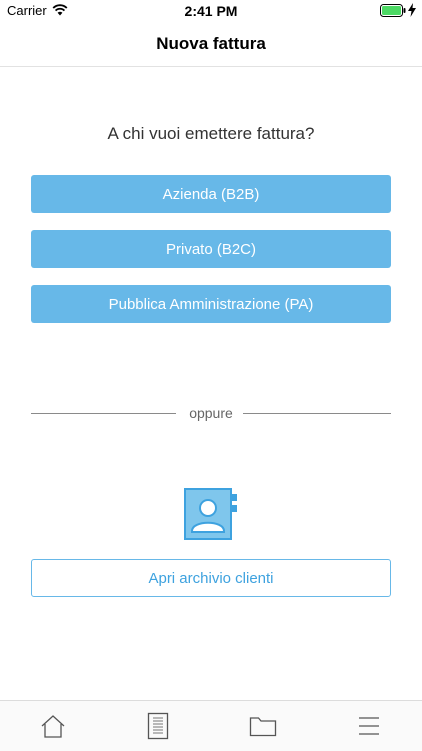 This screenshot has height=751, width=422. I want to click on home-icon, so click(53, 726).